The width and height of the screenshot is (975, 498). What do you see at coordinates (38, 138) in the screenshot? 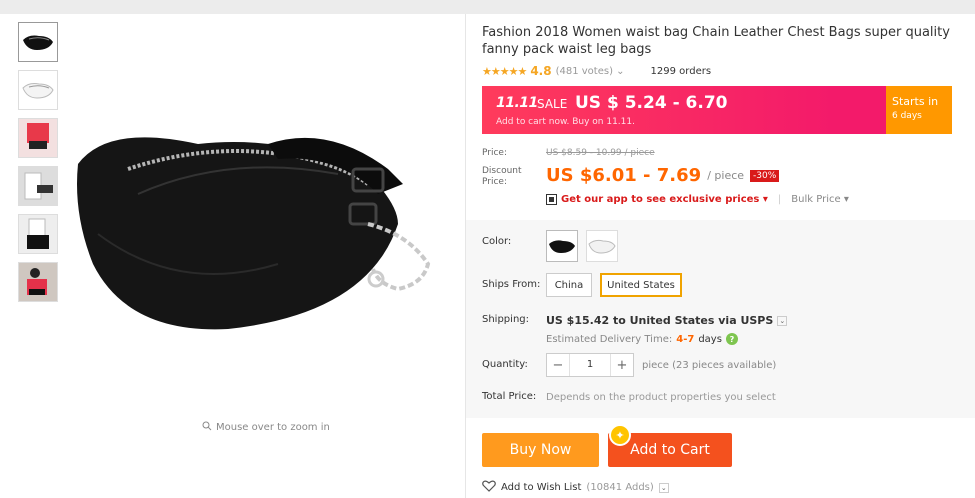
I see `thumb-red-outfit` at bounding box center [38, 138].